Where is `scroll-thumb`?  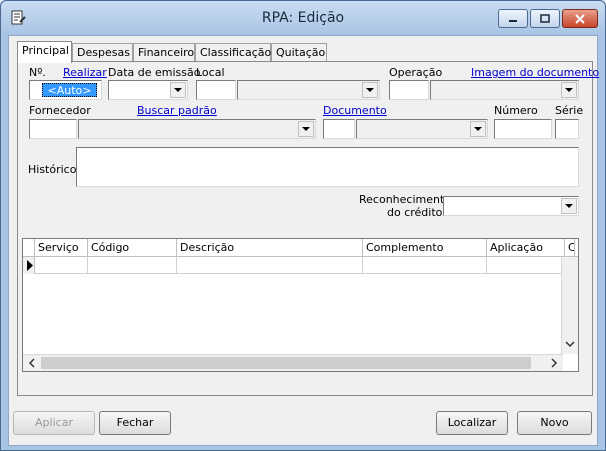 scroll-thumb is located at coordinates (286, 363).